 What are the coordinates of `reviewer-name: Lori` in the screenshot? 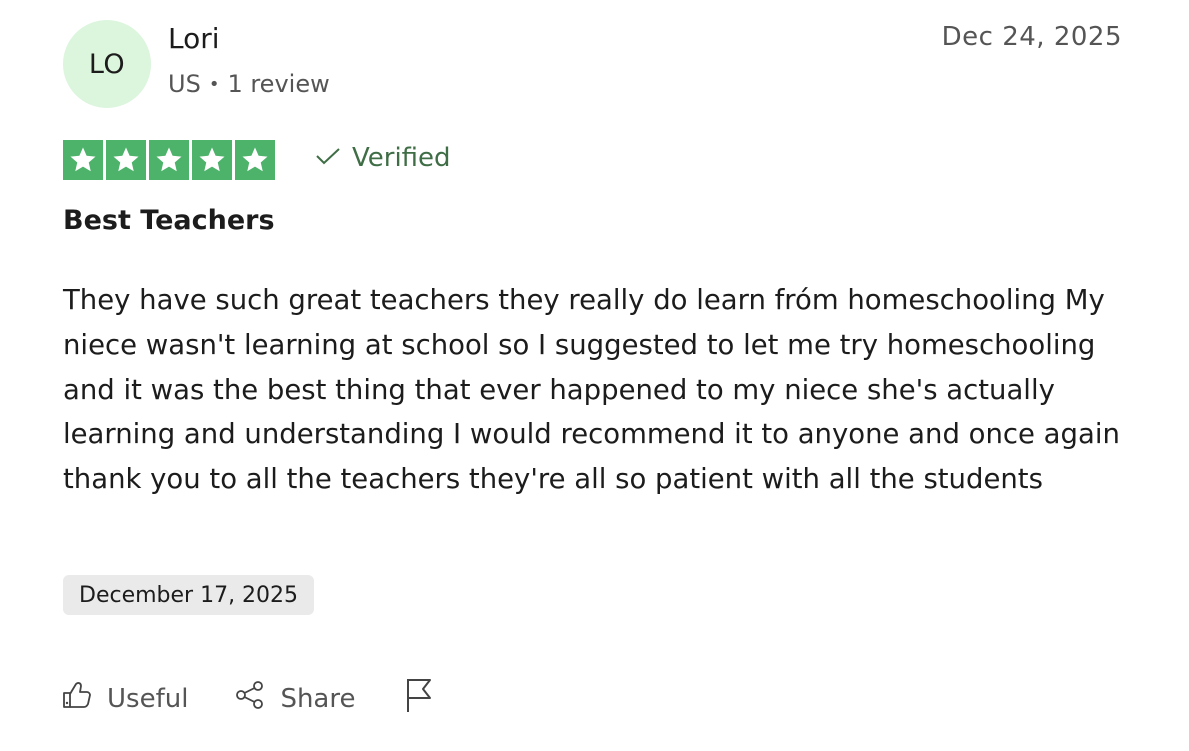 It's located at (194, 38).